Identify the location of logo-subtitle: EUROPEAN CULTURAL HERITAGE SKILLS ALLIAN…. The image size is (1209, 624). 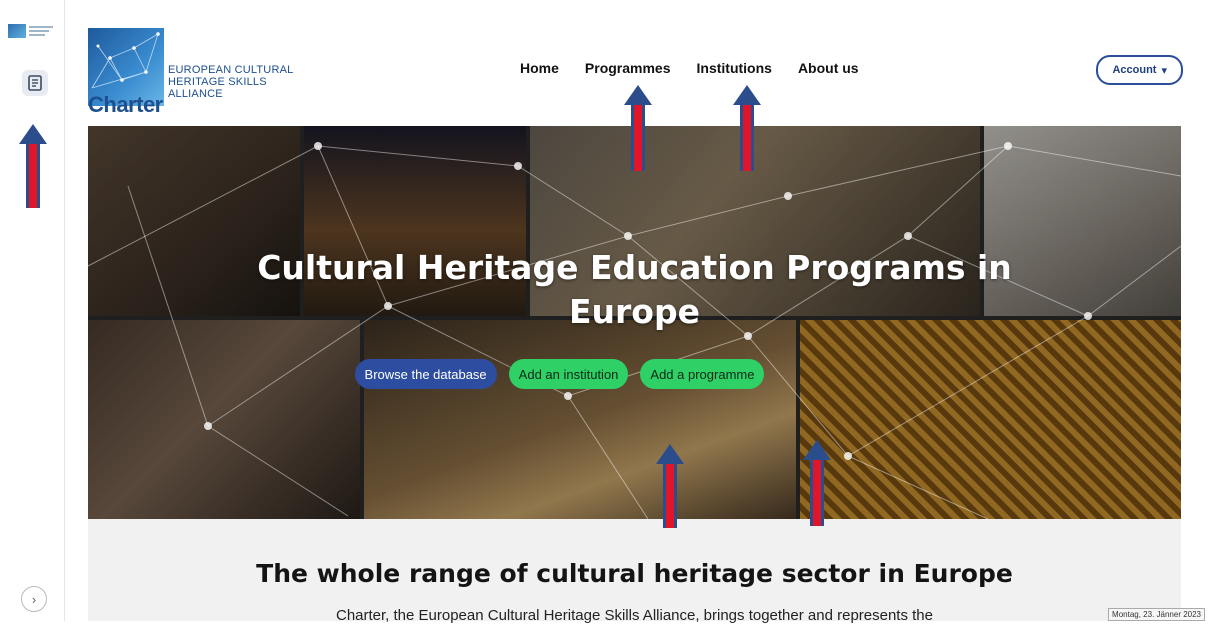
(231, 82).